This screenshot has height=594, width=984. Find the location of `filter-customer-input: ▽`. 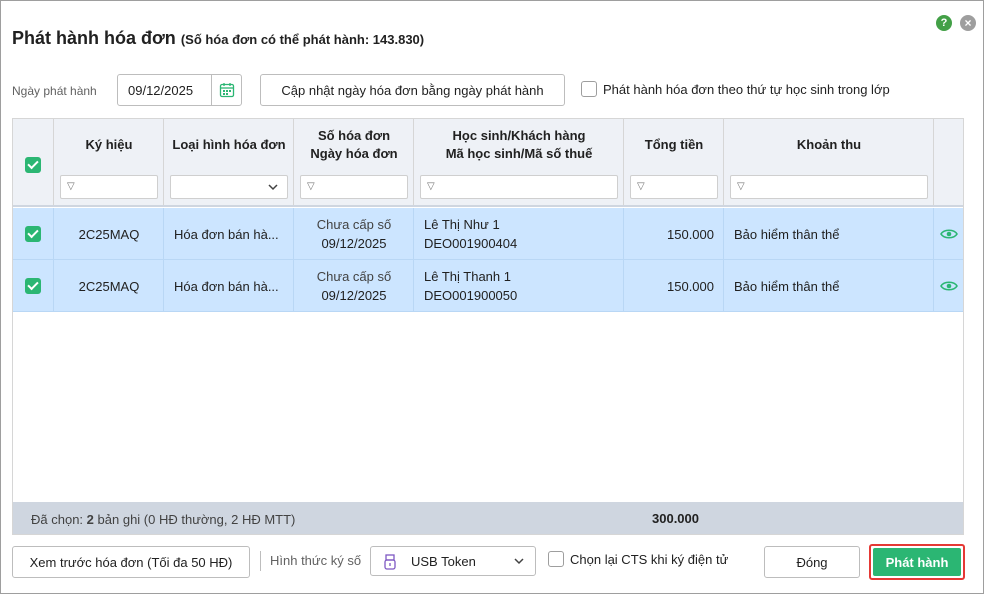

filter-customer-input: ▽ is located at coordinates (519, 187).